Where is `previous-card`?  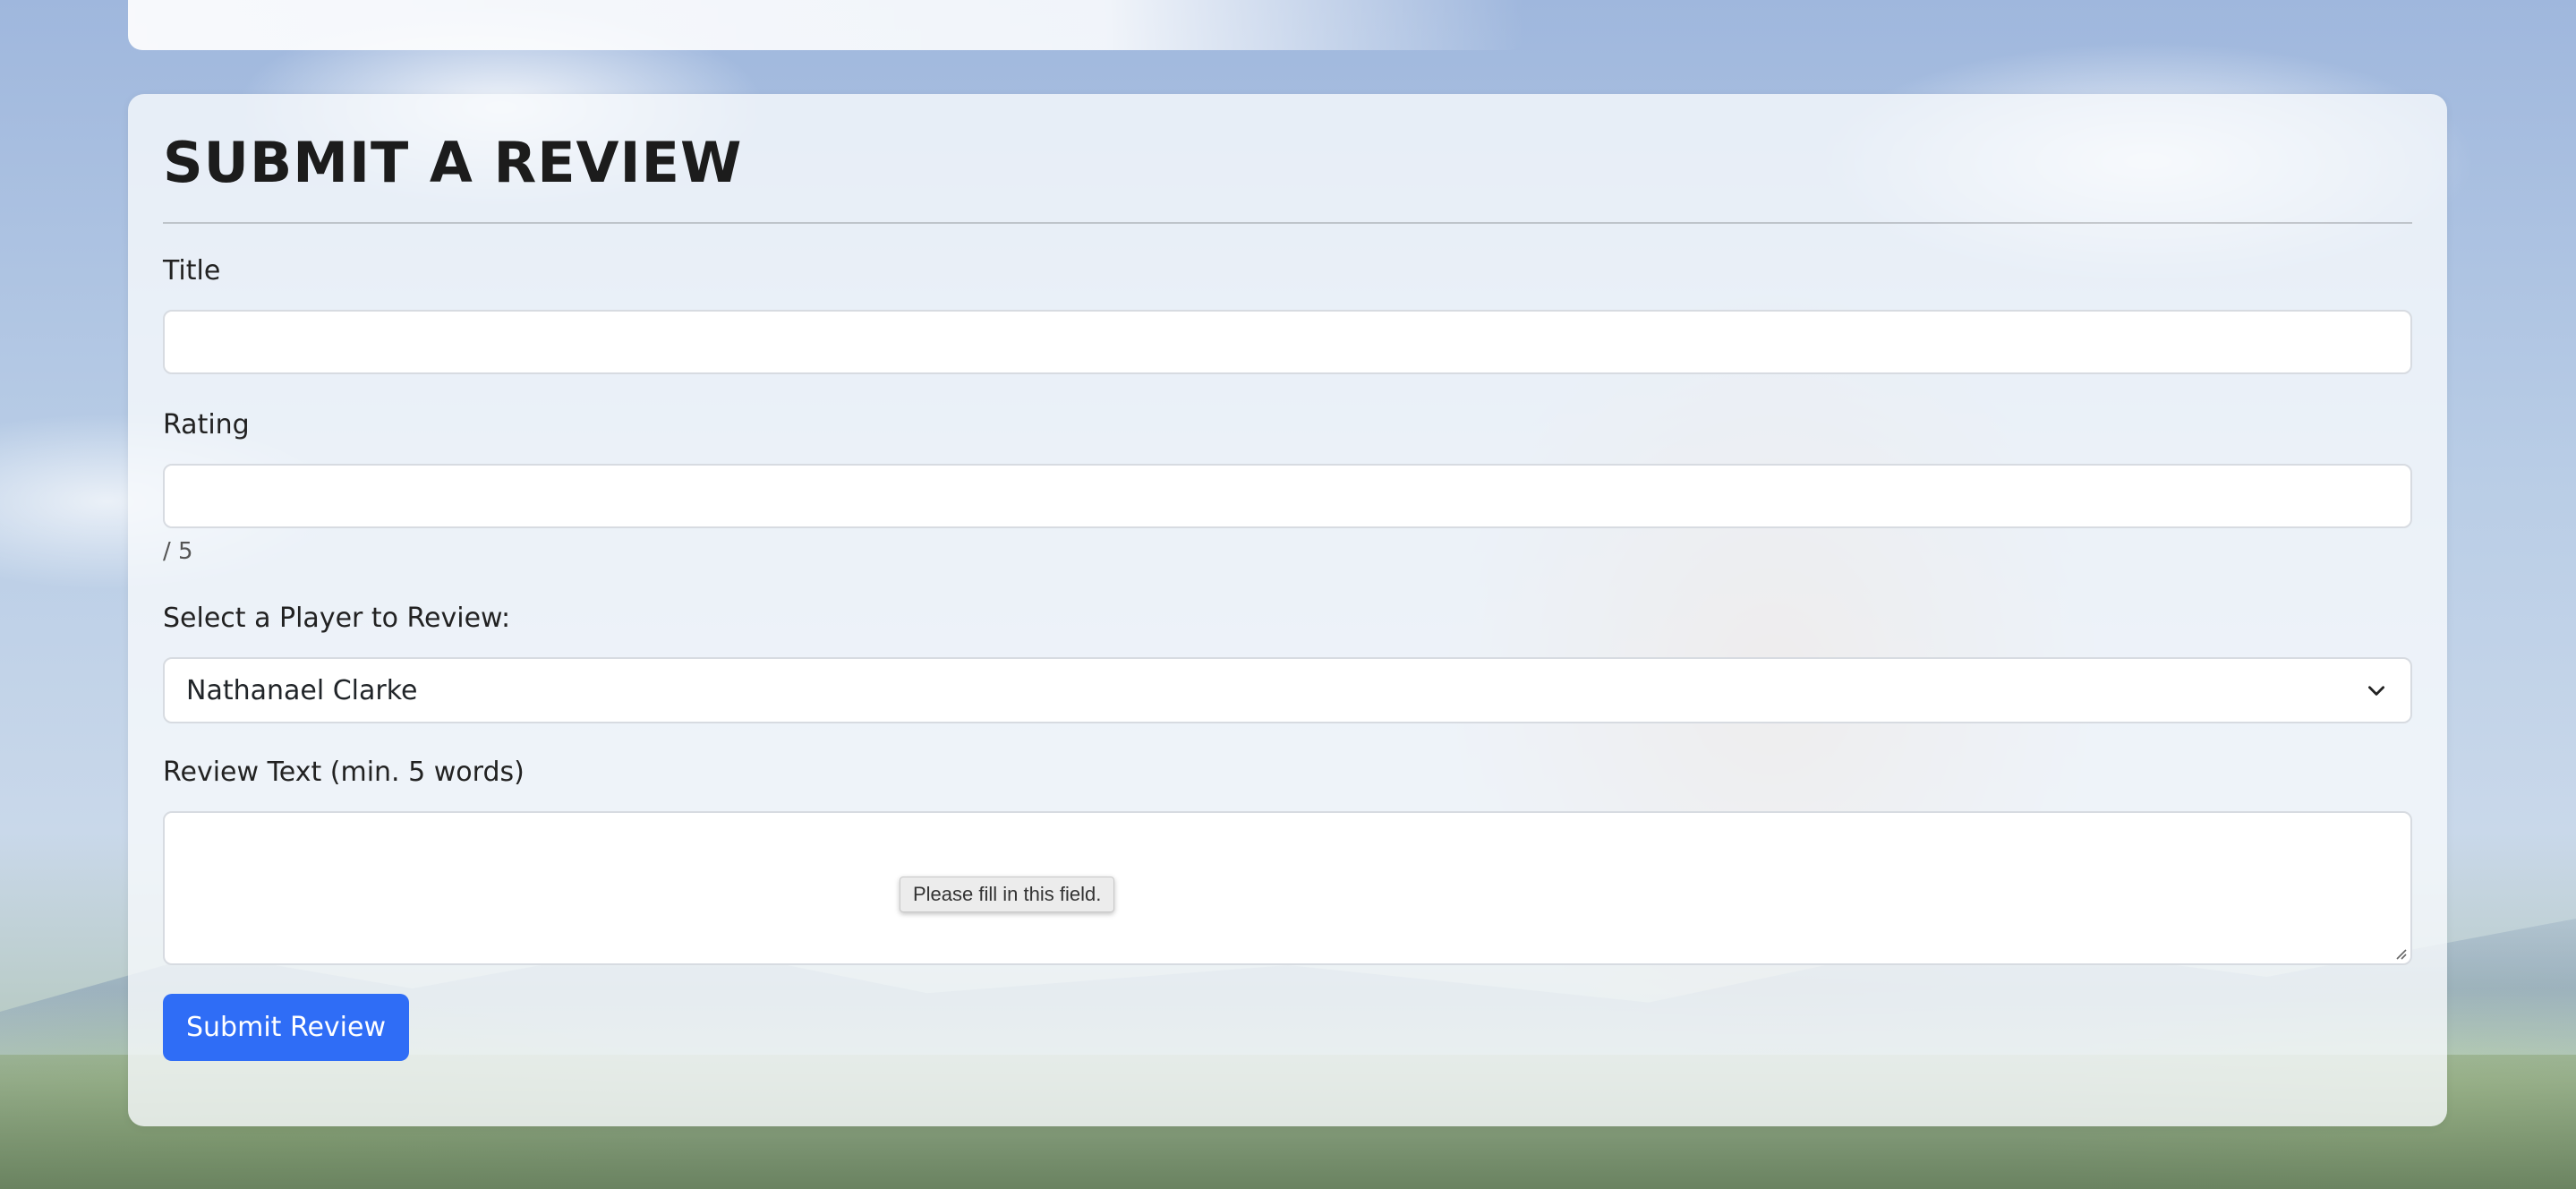
previous-card is located at coordinates (826, 25).